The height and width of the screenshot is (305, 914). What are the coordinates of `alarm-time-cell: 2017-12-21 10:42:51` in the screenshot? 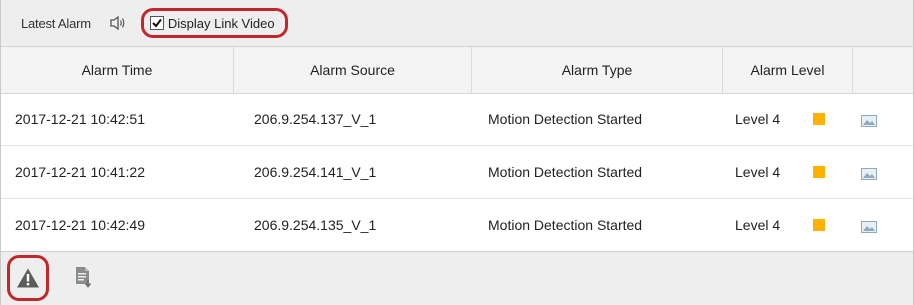 It's located at (80, 119).